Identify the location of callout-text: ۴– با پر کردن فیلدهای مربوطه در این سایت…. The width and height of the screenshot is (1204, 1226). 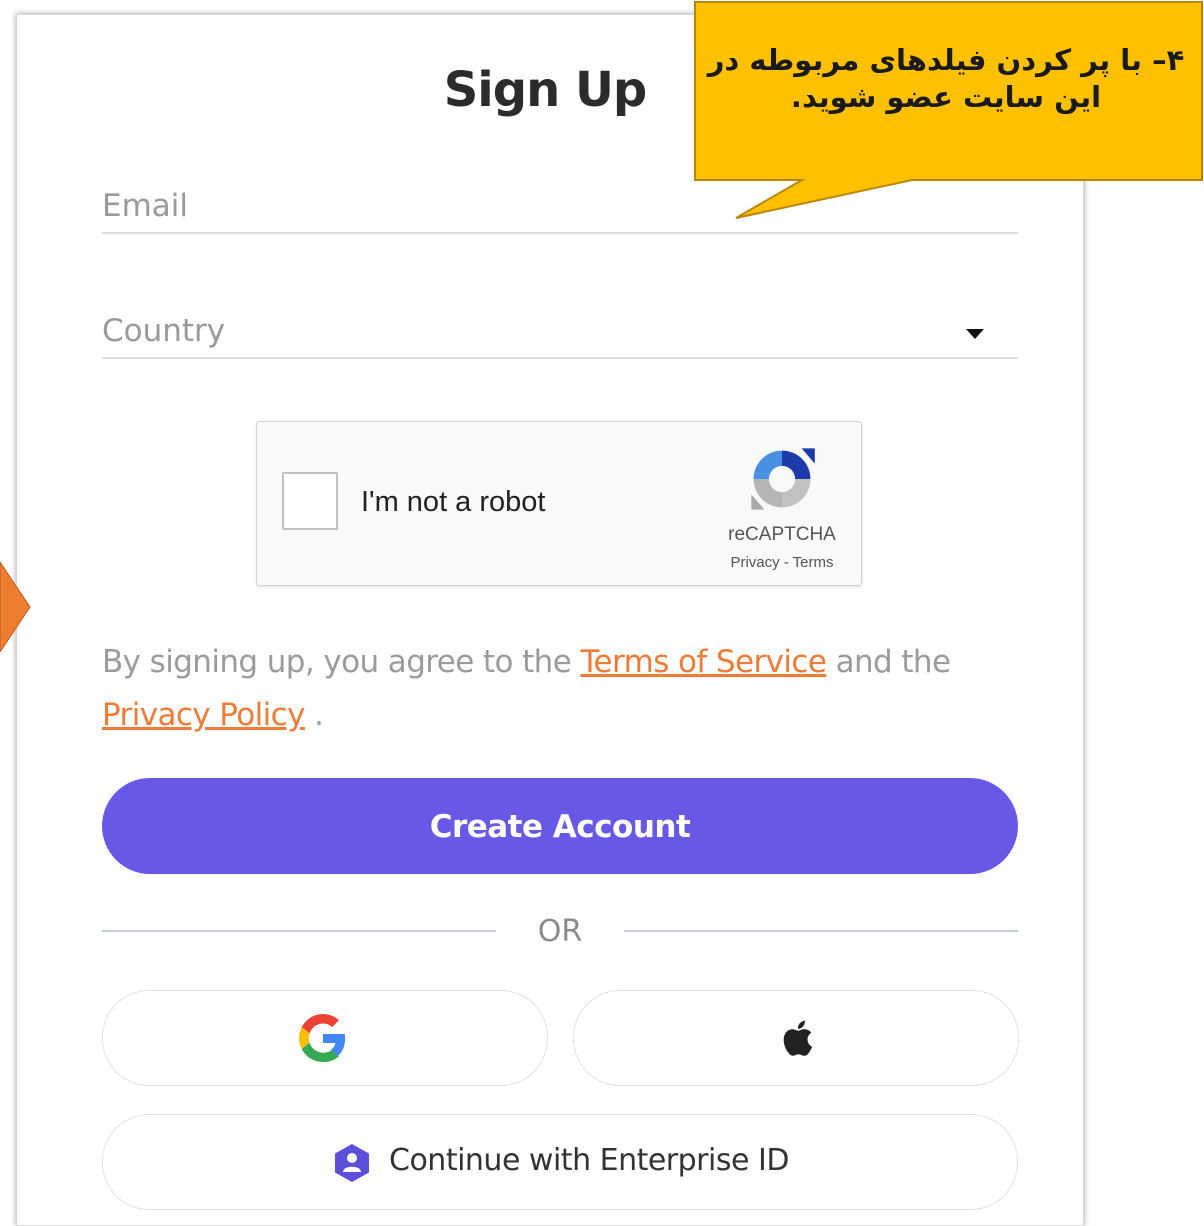
(946, 78).